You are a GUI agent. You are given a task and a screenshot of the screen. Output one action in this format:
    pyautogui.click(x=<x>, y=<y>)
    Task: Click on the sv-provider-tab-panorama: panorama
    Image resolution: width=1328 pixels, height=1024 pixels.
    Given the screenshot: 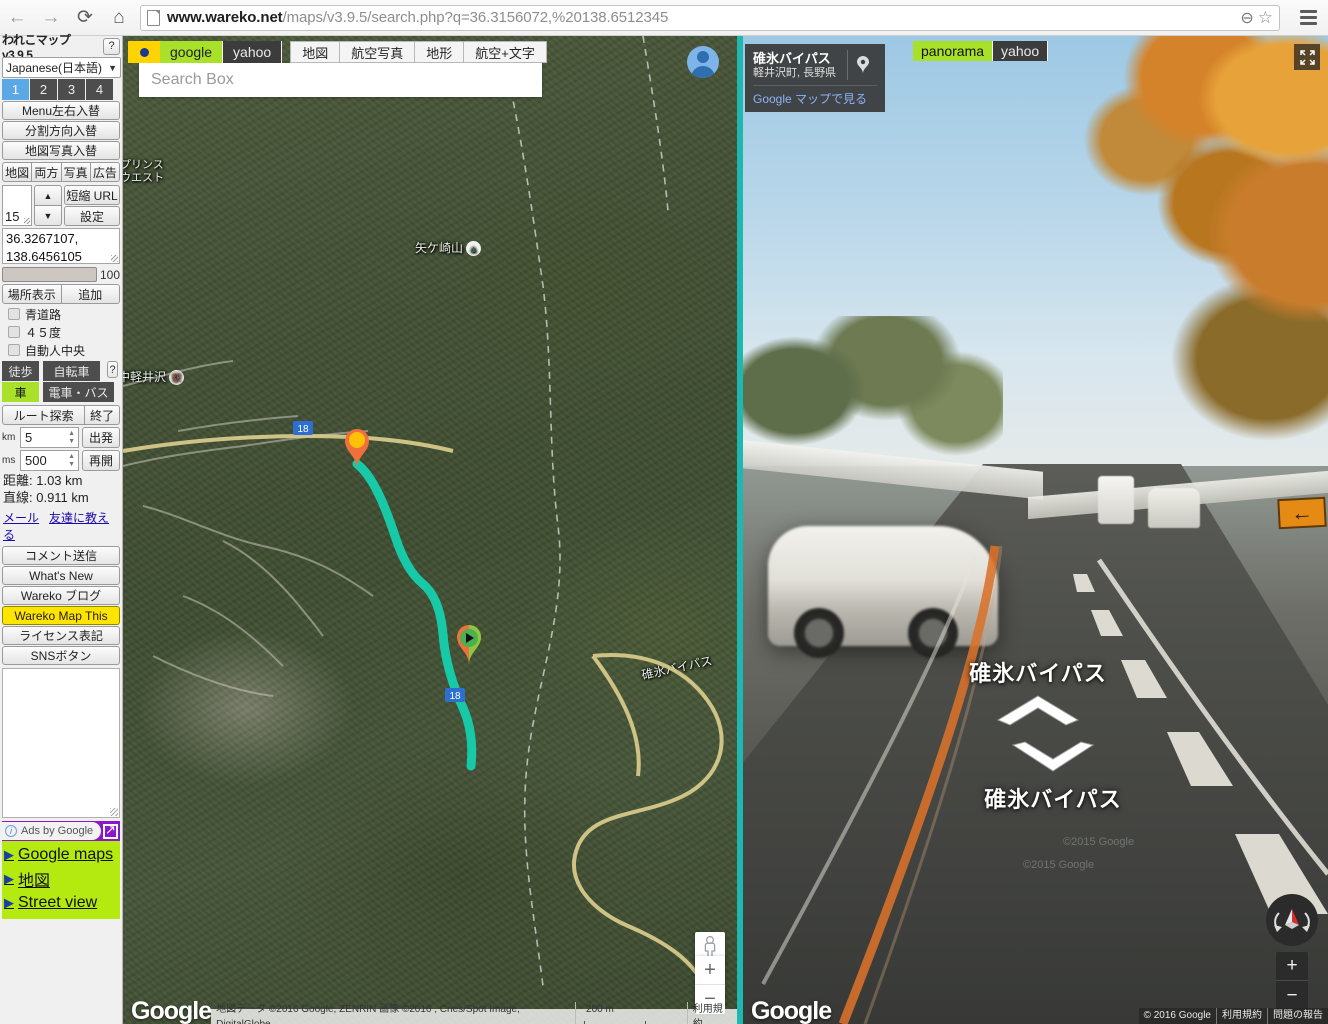 What is the action you would take?
    pyautogui.click(x=953, y=51)
    